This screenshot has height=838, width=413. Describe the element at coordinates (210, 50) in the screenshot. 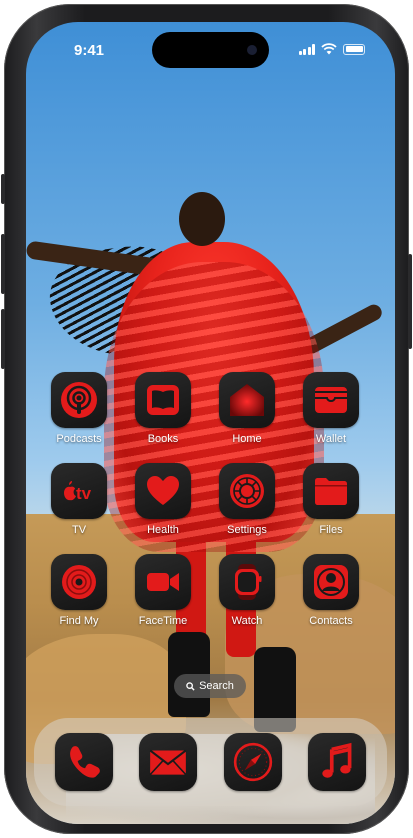

I see `dynamic-island` at that location.